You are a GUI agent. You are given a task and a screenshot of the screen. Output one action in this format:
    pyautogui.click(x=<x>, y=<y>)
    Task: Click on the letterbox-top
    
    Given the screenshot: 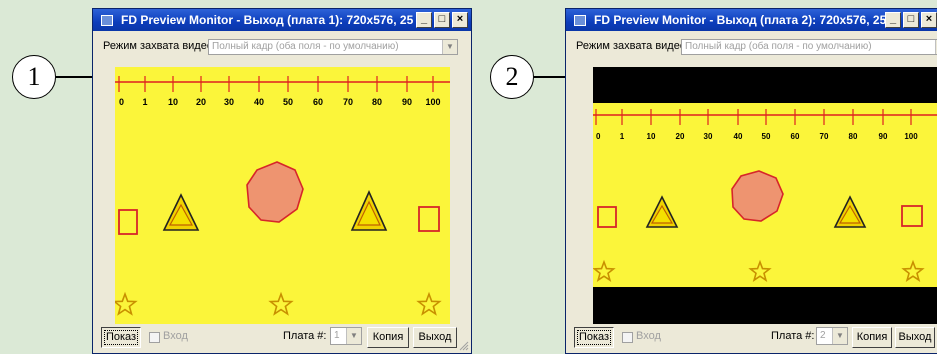 What is the action you would take?
    pyautogui.click(x=765, y=85)
    